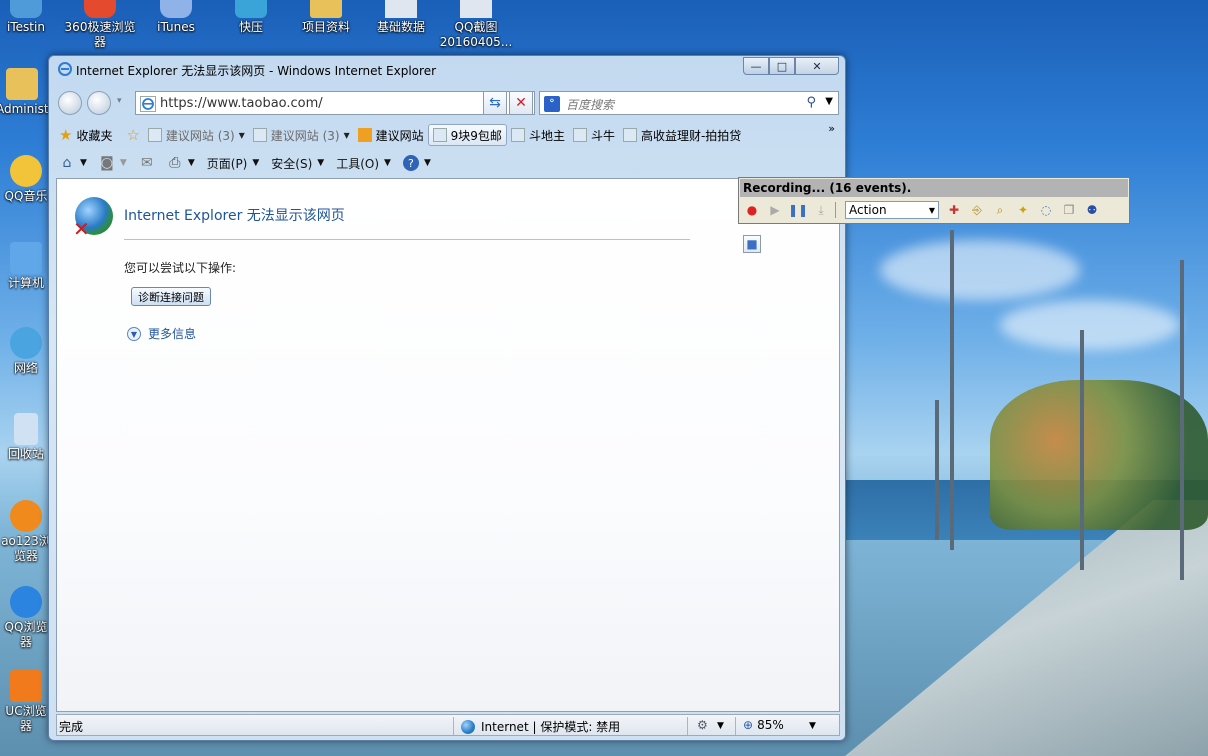 This screenshot has height=756, width=1208. What do you see at coordinates (538, 135) in the screenshot?
I see `favorite-doudizhu: 斗地主` at bounding box center [538, 135].